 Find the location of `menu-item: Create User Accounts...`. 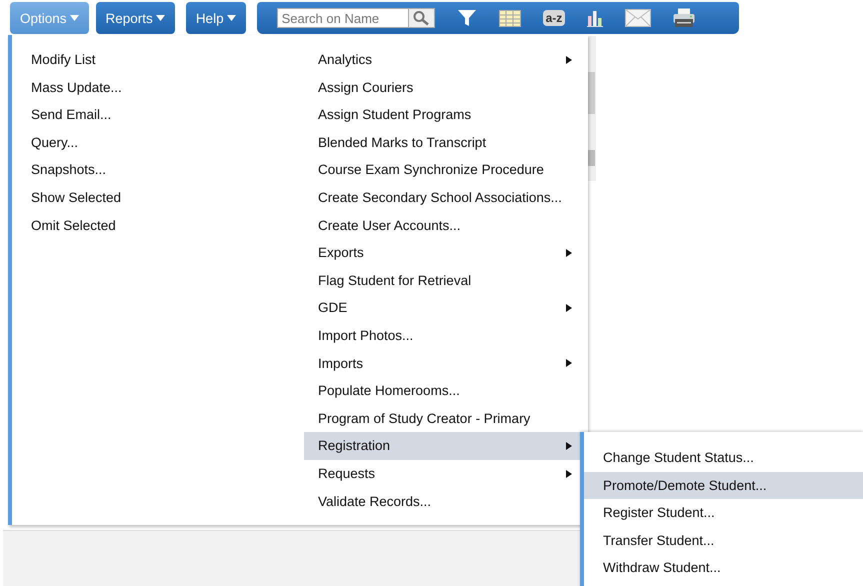

menu-item: Create User Accounts... is located at coordinates (443, 226).